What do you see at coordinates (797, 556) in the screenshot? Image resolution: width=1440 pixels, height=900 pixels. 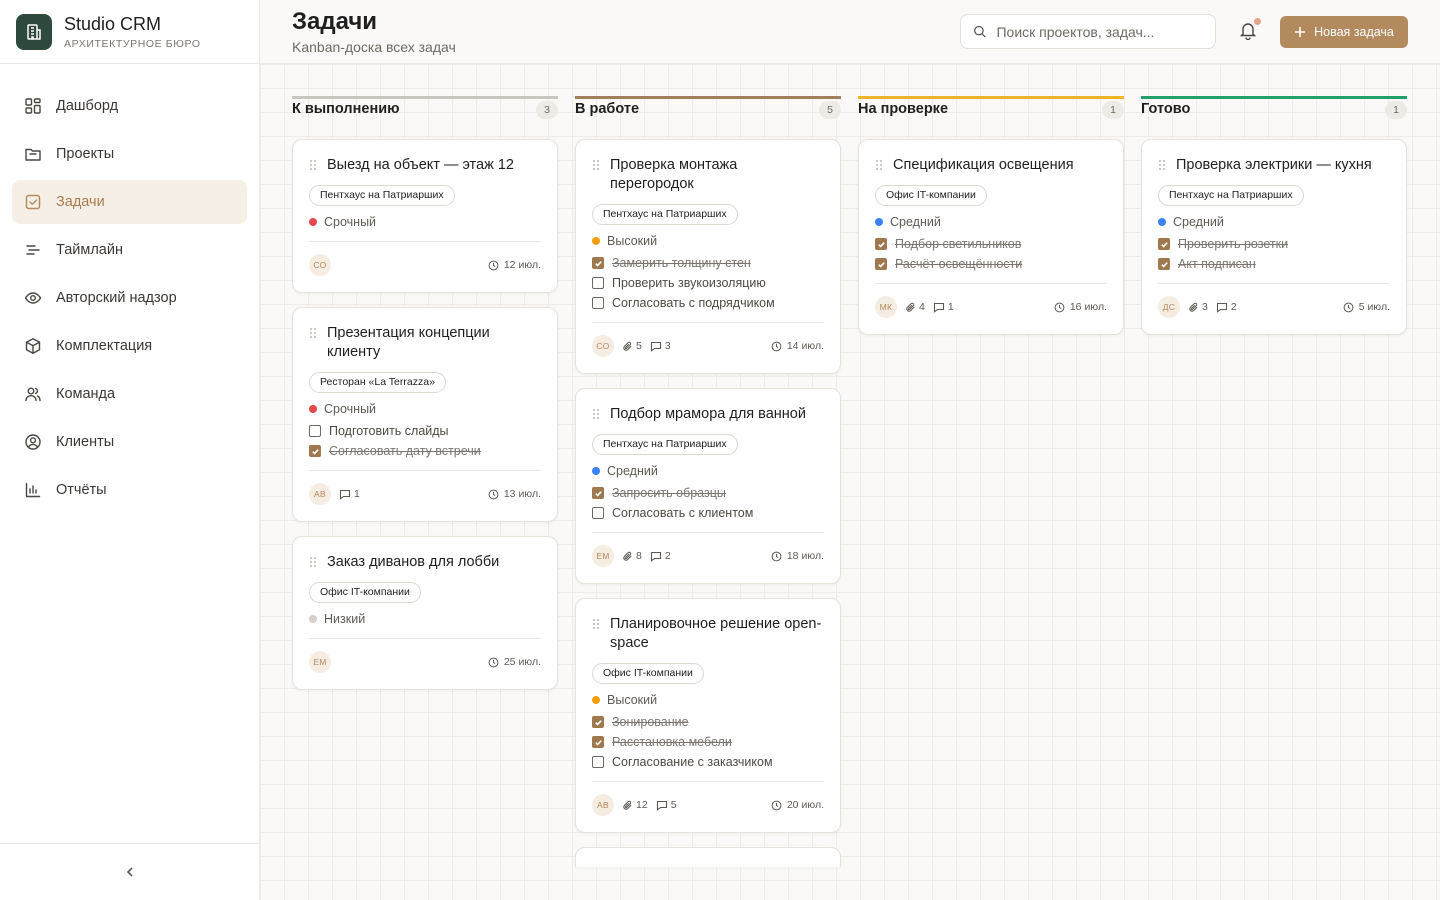 I see `due-date: 18 июл.` at bounding box center [797, 556].